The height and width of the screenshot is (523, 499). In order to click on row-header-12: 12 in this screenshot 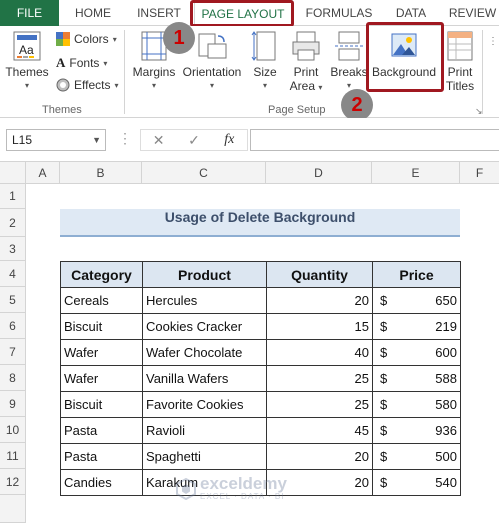, I will do `click(13, 482)`.